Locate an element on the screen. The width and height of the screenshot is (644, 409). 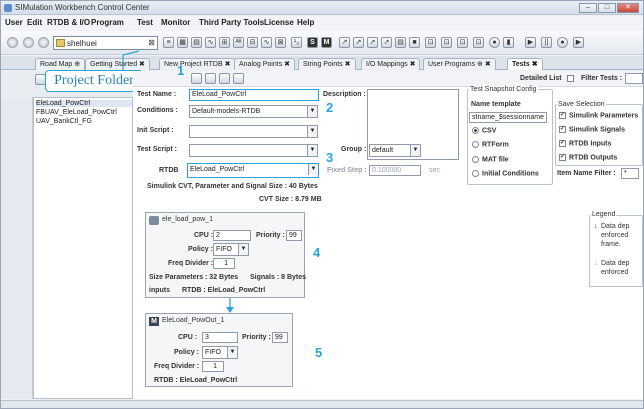
tab-tests: Tests ✖ is located at coordinates (525, 64).